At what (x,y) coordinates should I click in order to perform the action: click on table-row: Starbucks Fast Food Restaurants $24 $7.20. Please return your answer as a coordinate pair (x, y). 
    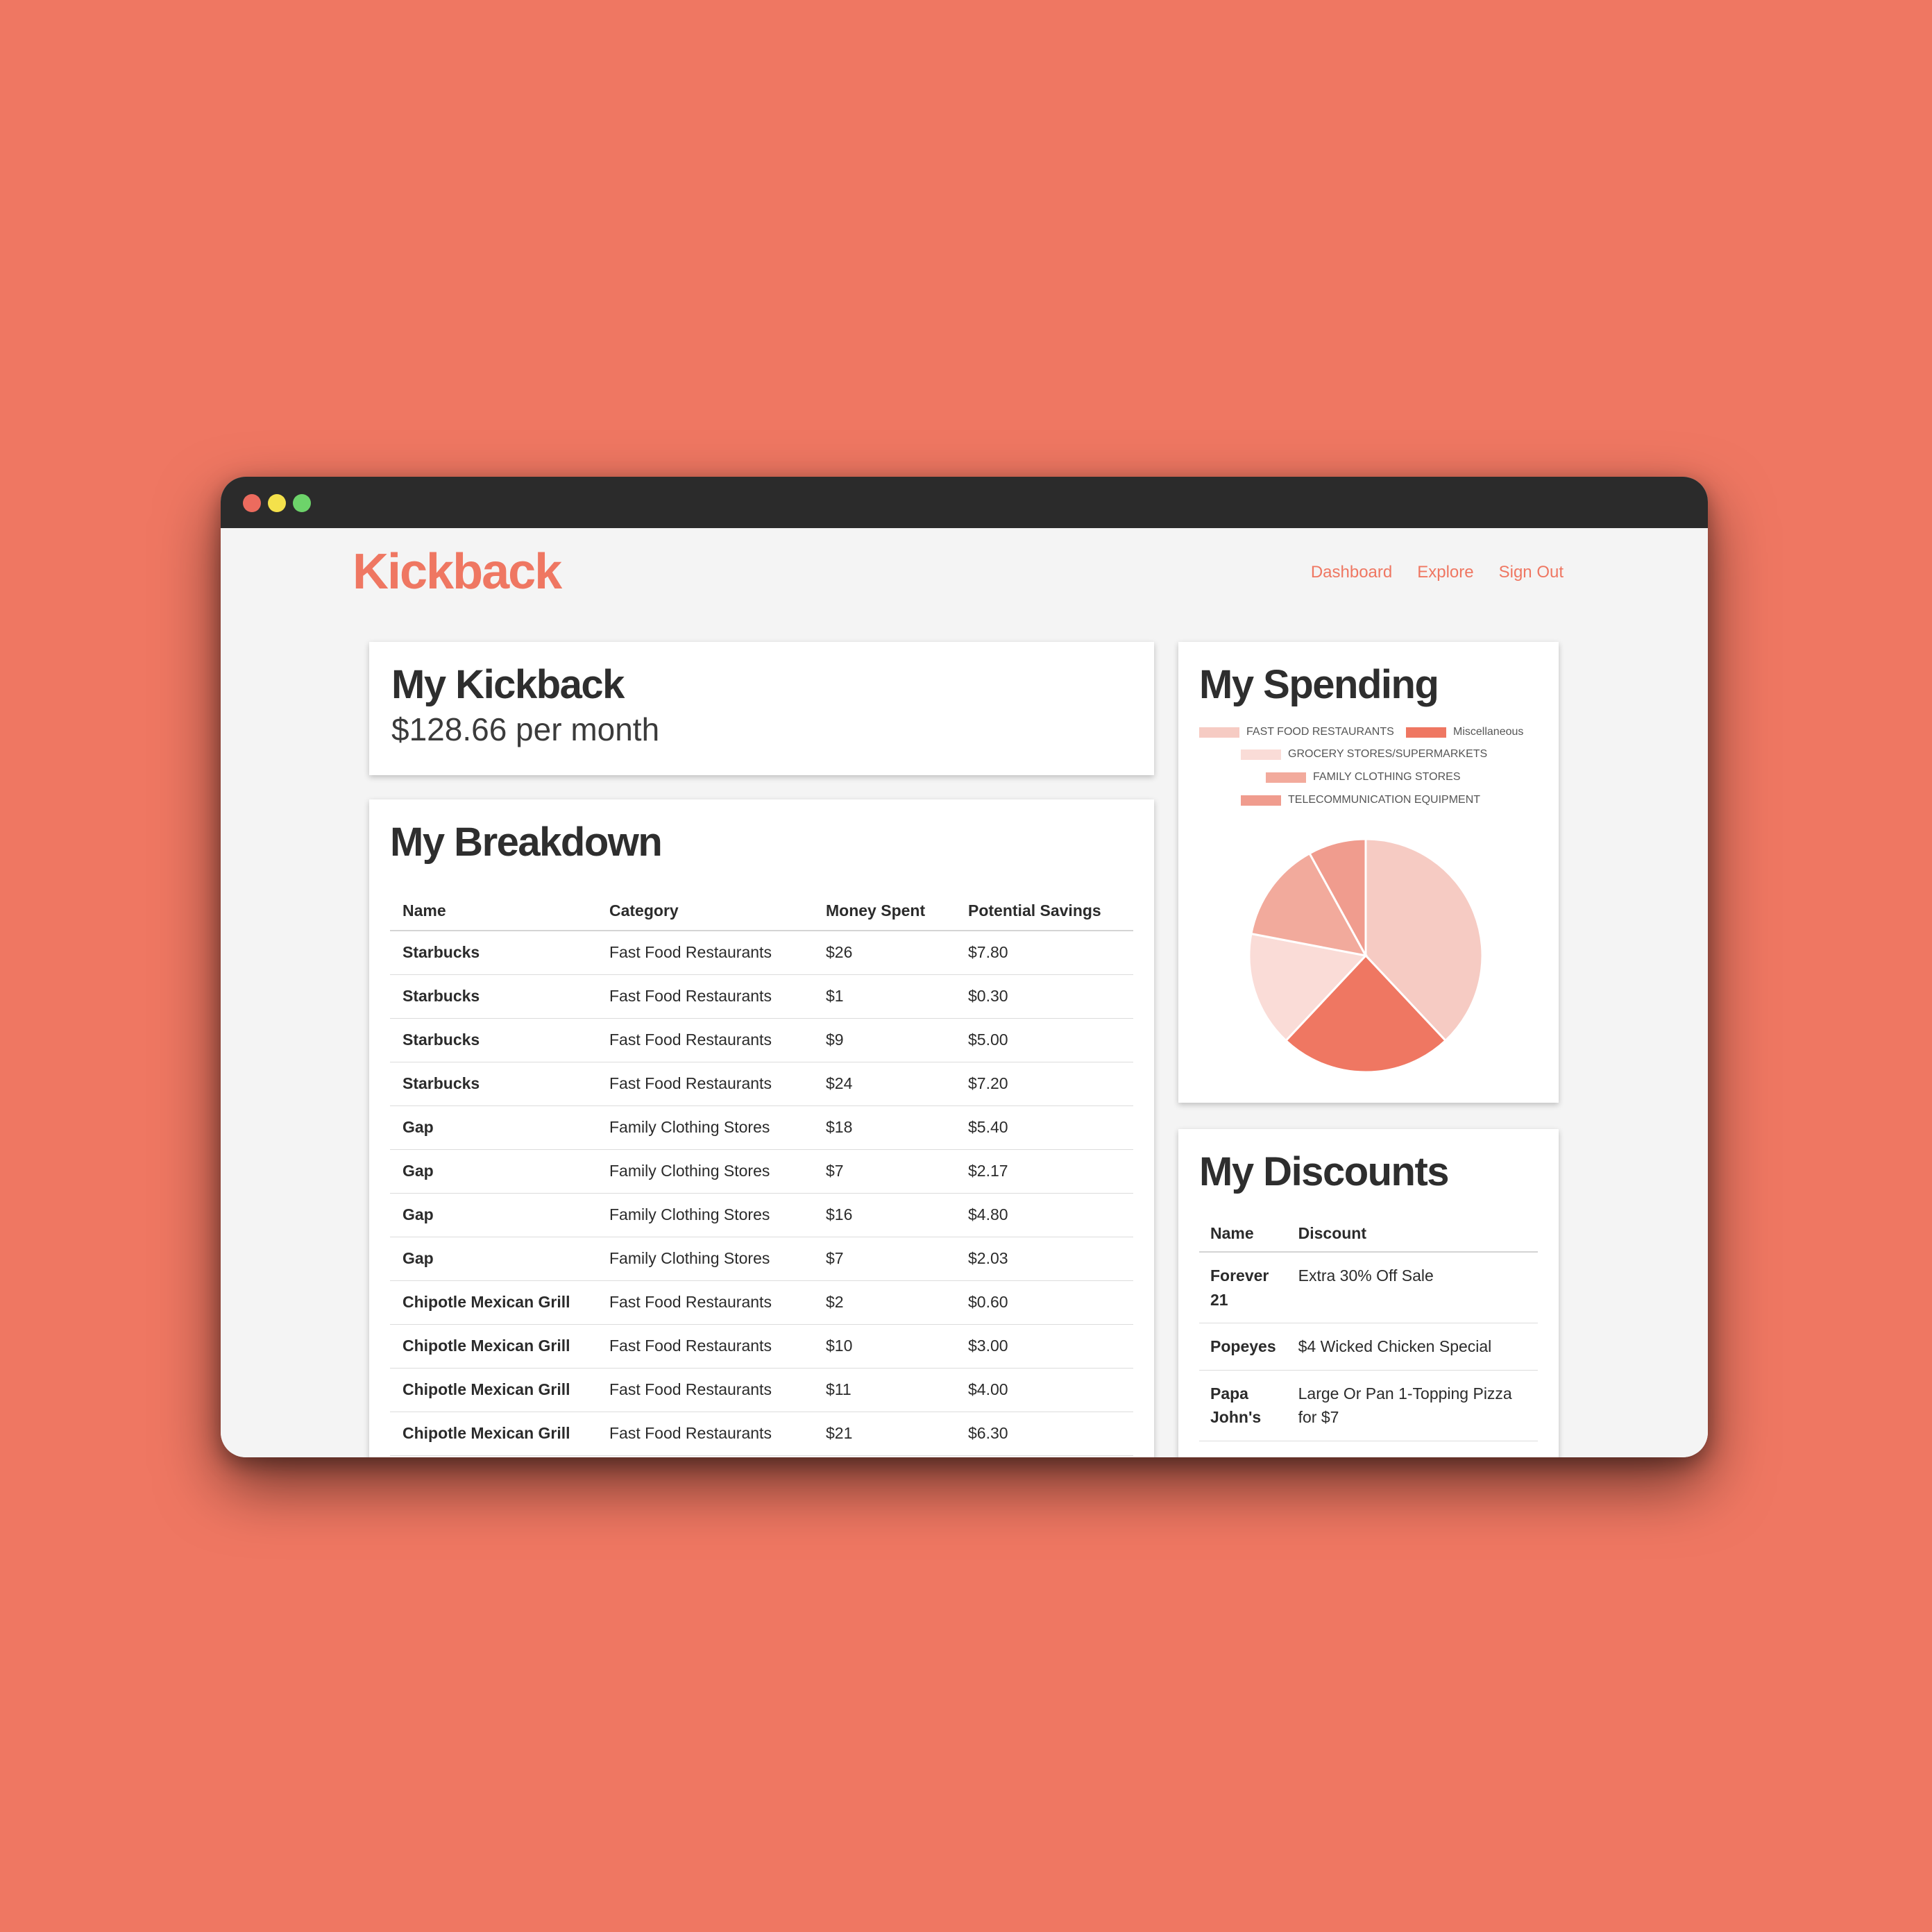
    Looking at the image, I should click on (761, 1084).